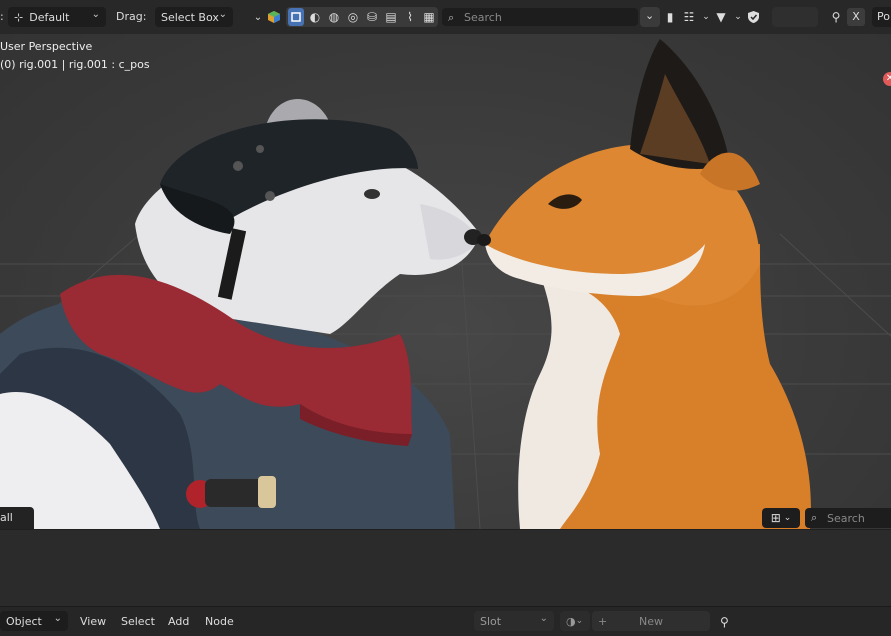 The image size is (891, 636). I want to click on select-box-icon, so click(296, 17).